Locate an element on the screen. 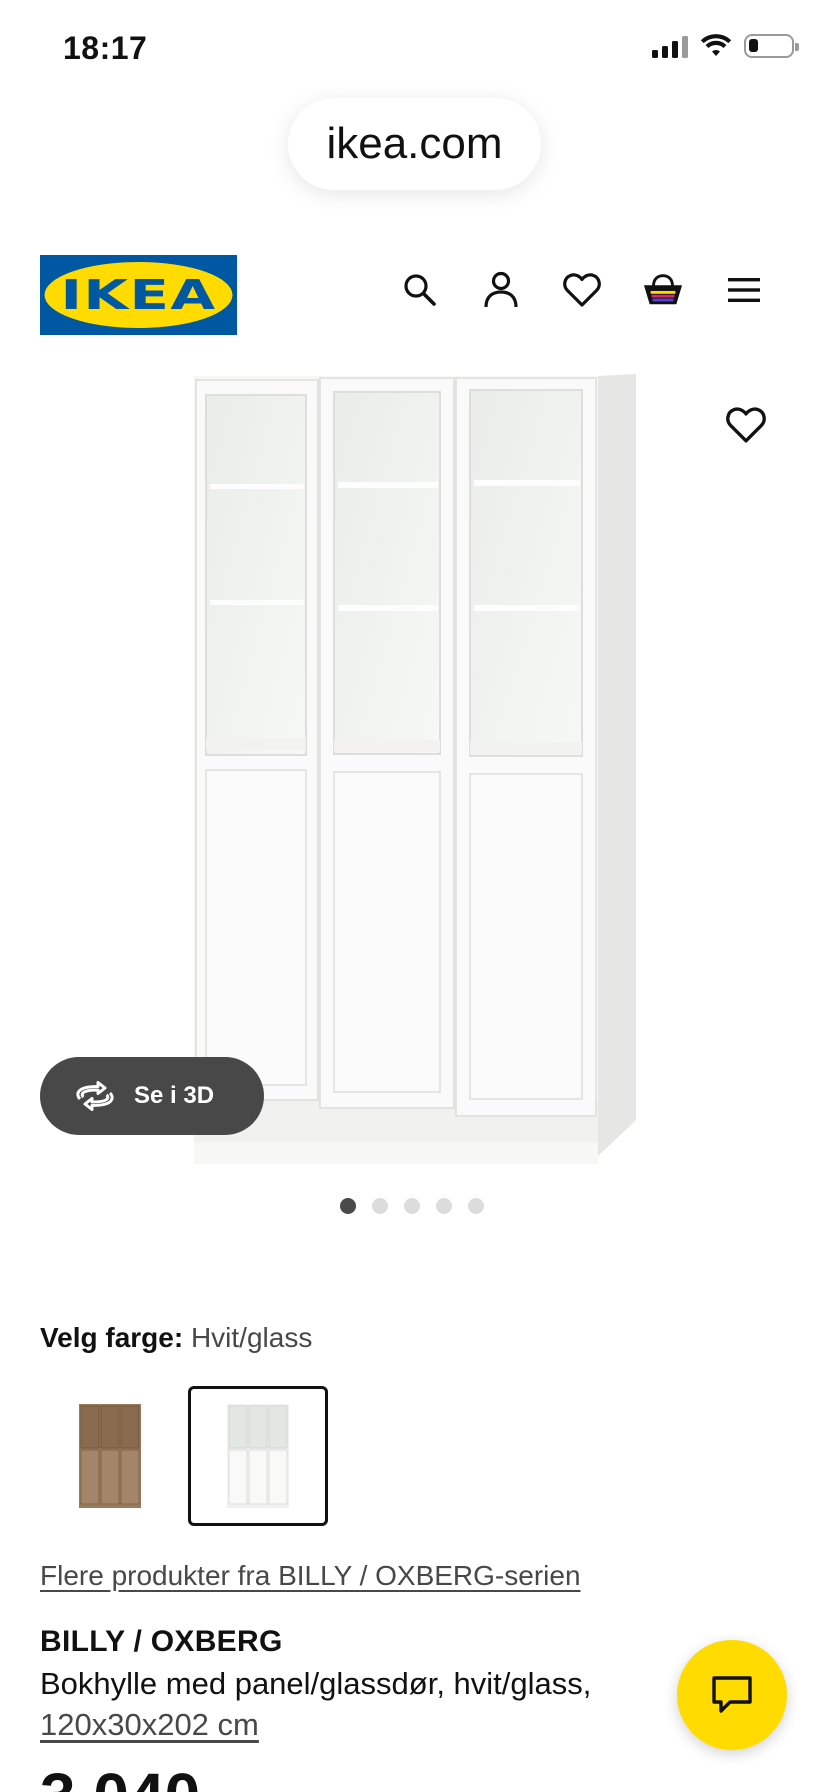 This screenshot has height=1792, width=828. profile-button is located at coordinates (501, 290).